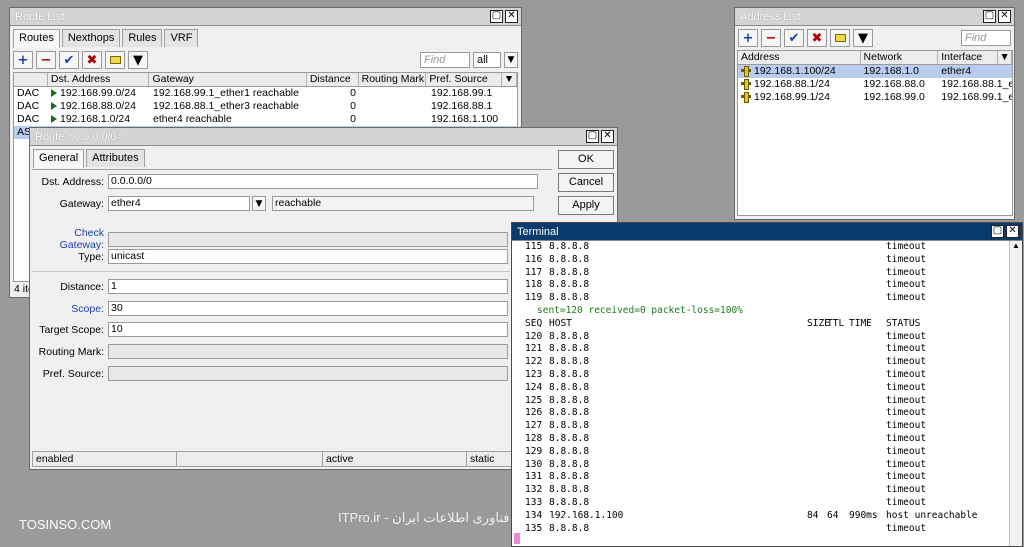 This screenshot has height=547, width=1024. Describe the element at coordinates (54, 106) in the screenshot. I see `route-flag-icon` at that location.